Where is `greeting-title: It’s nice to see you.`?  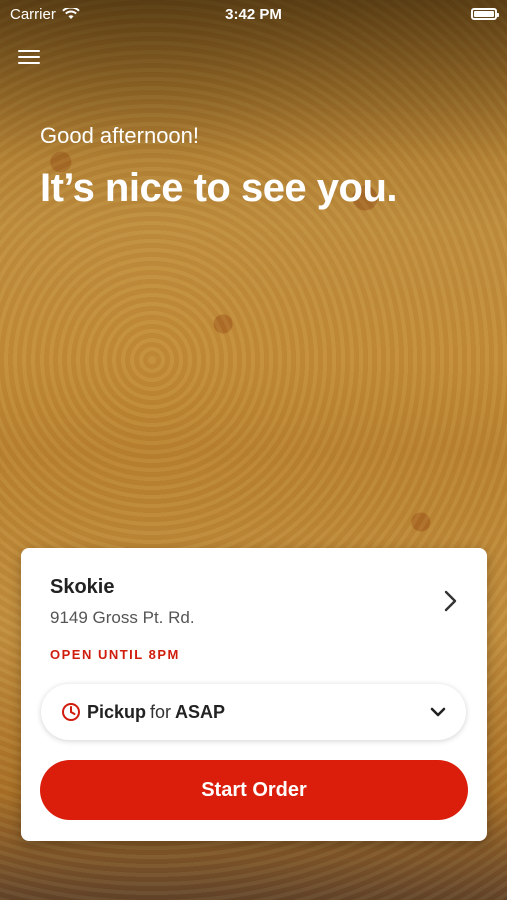
greeting-title: It’s nice to see you. is located at coordinates (219, 188).